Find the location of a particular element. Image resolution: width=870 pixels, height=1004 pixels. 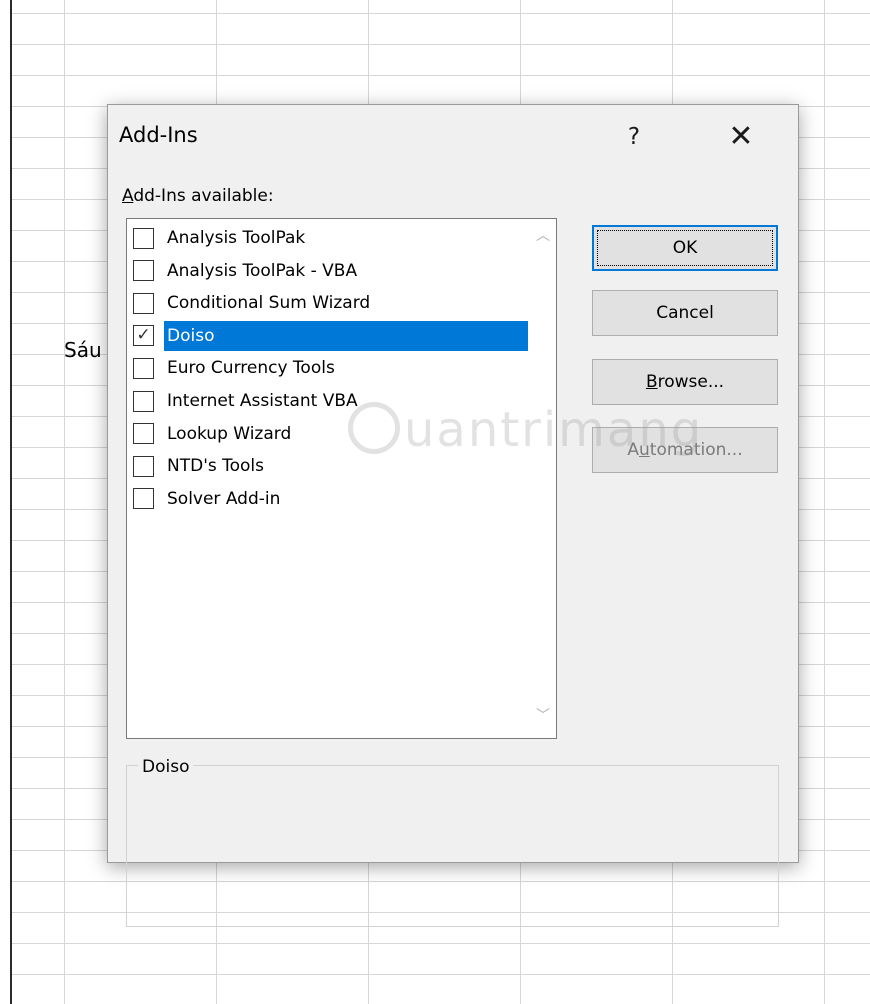

list-item: Analysis ToolPak is located at coordinates (330, 238).